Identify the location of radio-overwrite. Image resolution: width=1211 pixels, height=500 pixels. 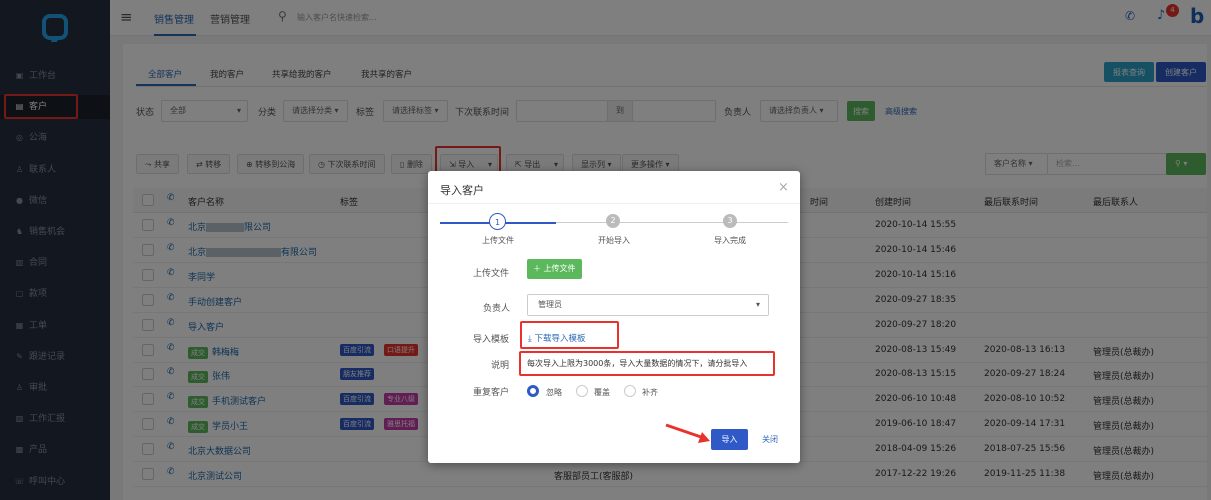
(582, 391).